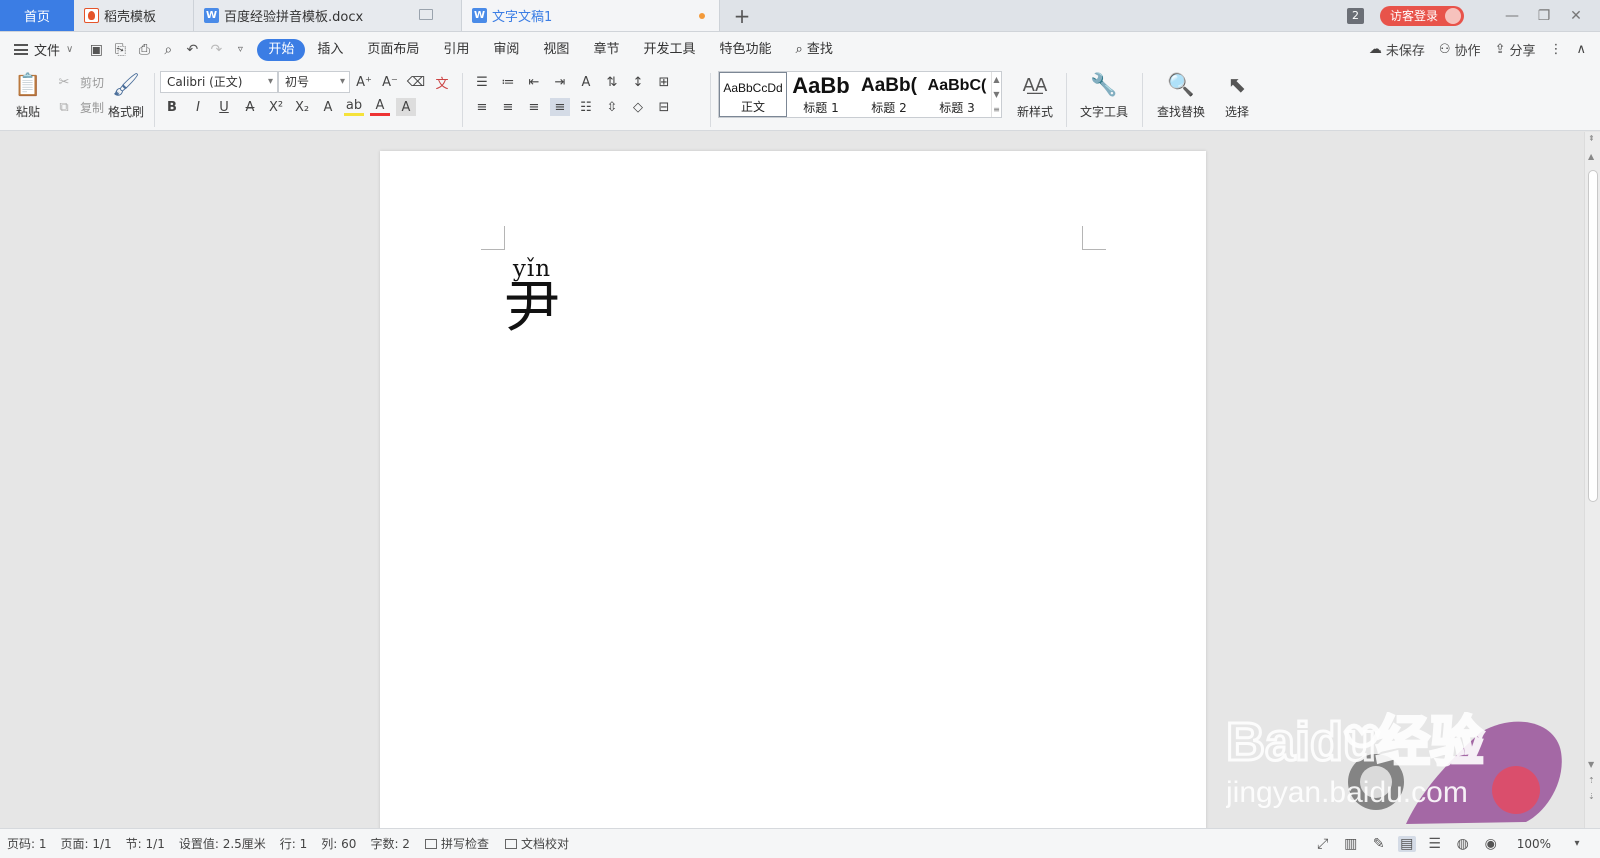 This screenshot has height=858, width=1600. I want to click on prev-page-icon: ⇡, so click(1591, 780).